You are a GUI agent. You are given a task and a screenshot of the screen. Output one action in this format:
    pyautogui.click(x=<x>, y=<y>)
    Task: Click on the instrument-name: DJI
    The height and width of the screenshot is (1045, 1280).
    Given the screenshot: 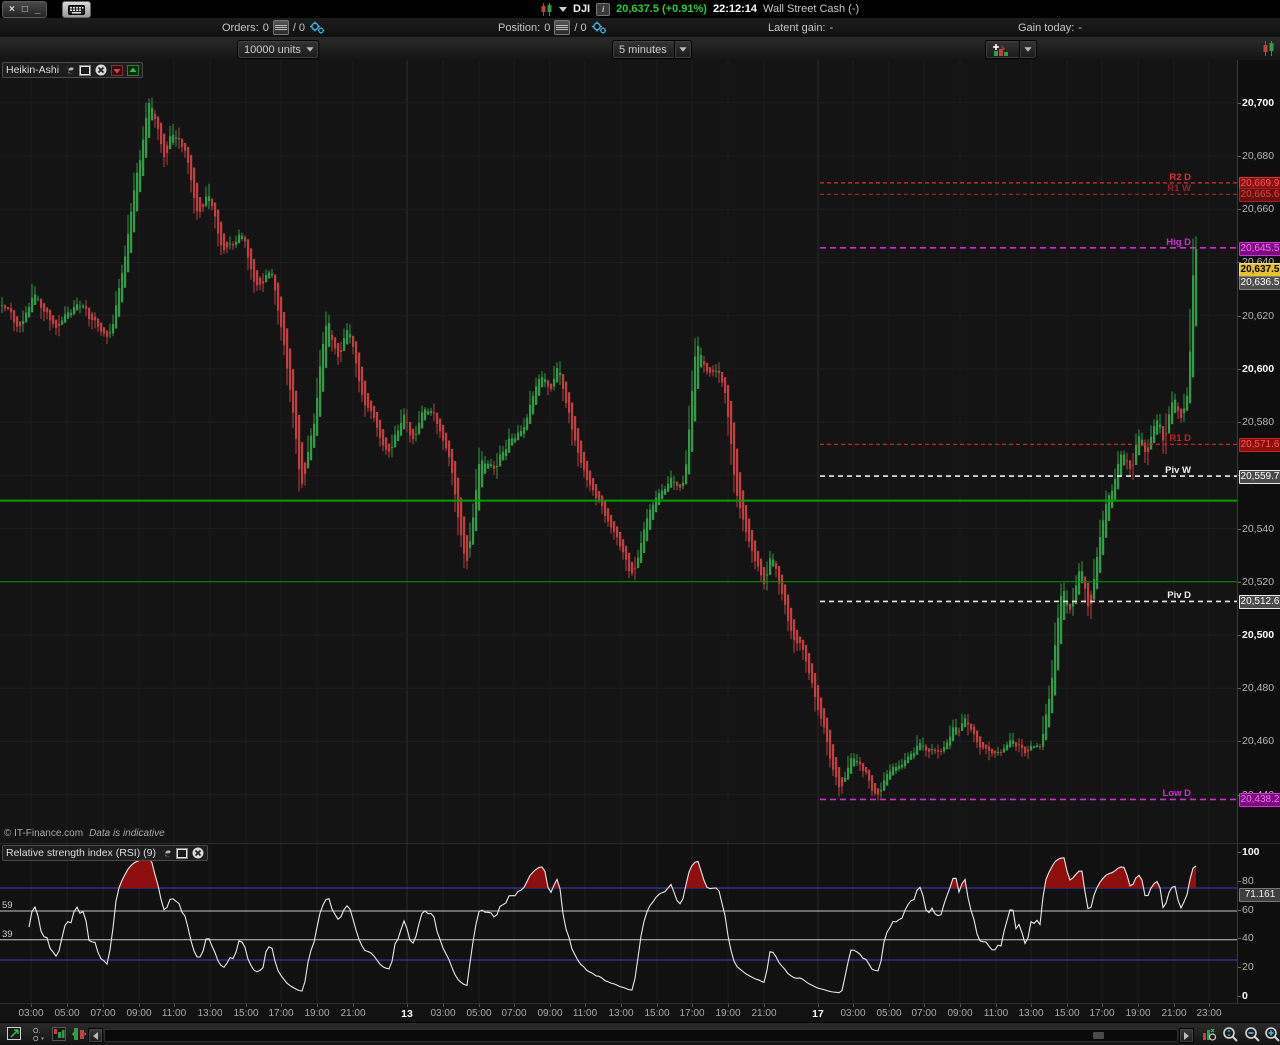 What is the action you would take?
    pyautogui.click(x=581, y=9)
    